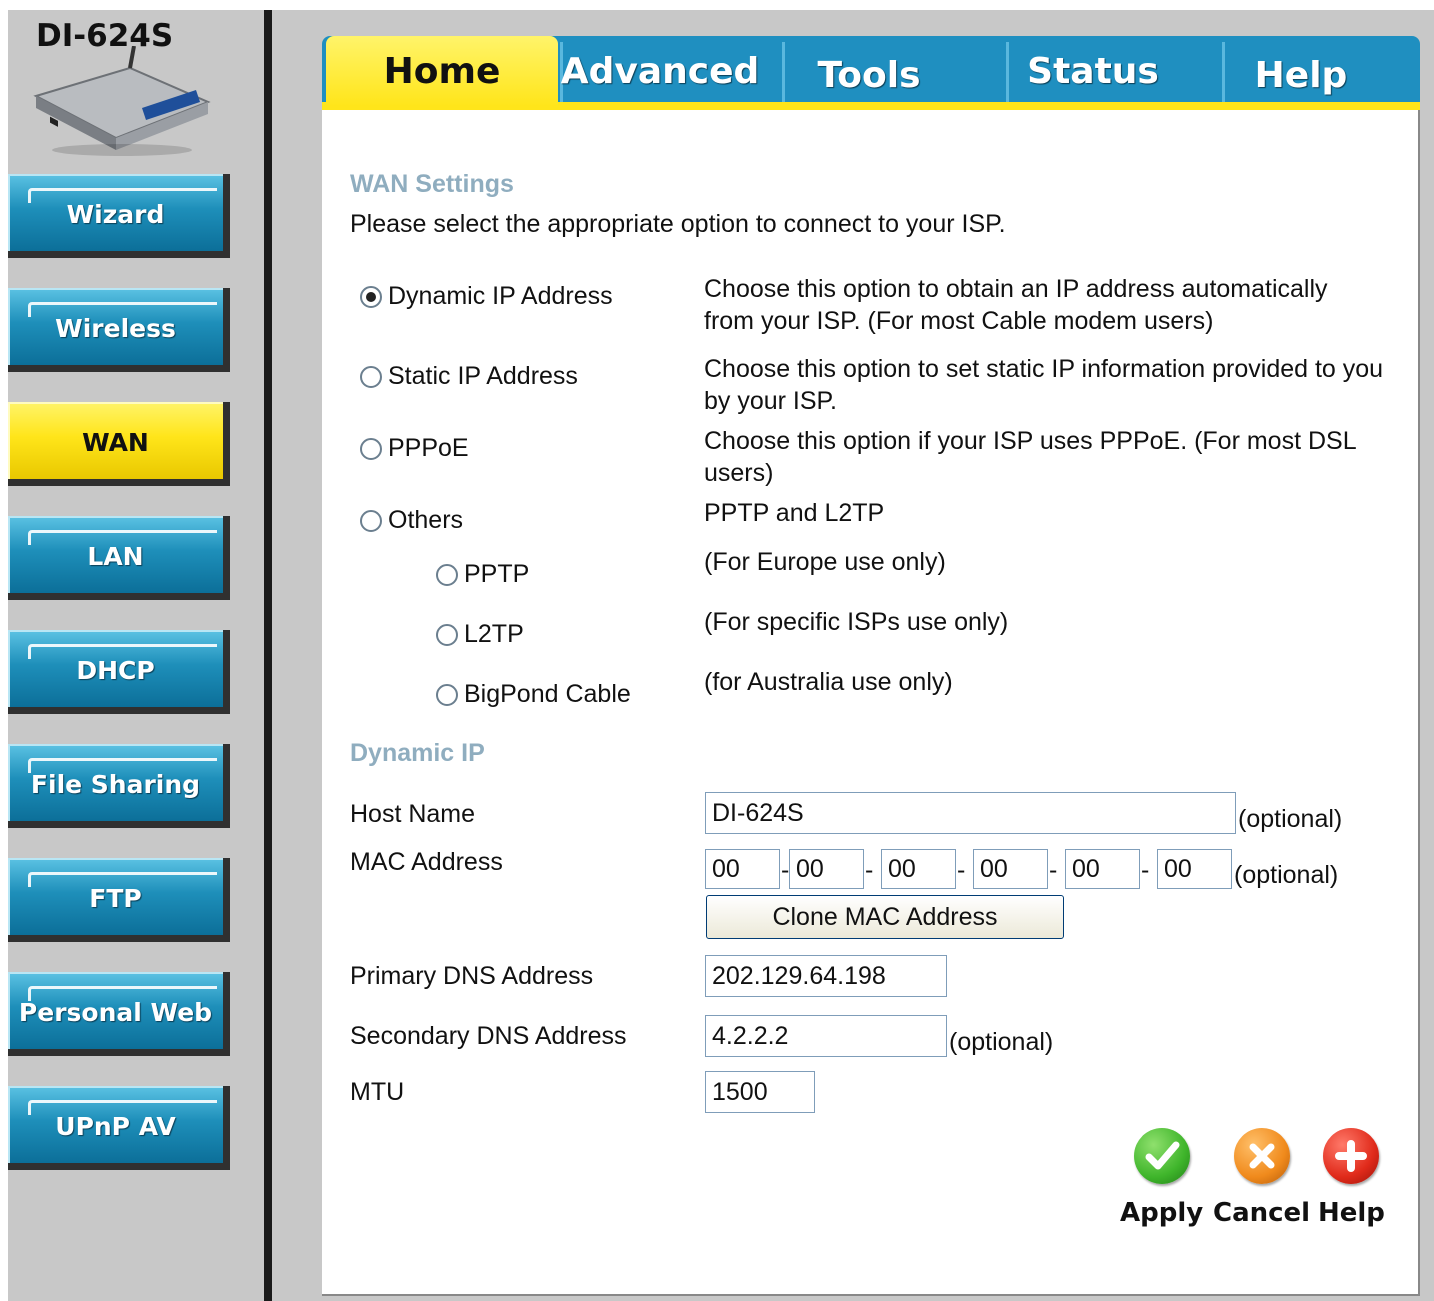 The height and width of the screenshot is (1301, 1434). I want to click on sidebar-item-label: Wireless, so click(115, 328).